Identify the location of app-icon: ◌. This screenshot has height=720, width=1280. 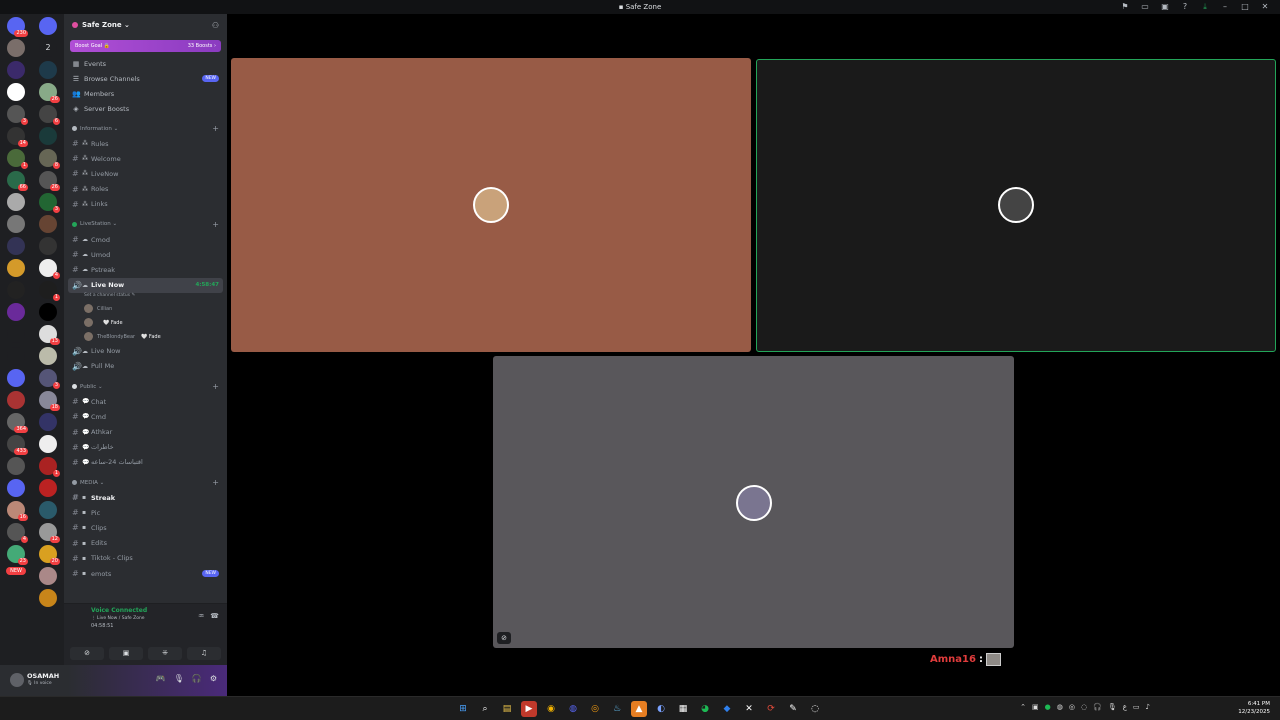
(815, 709).